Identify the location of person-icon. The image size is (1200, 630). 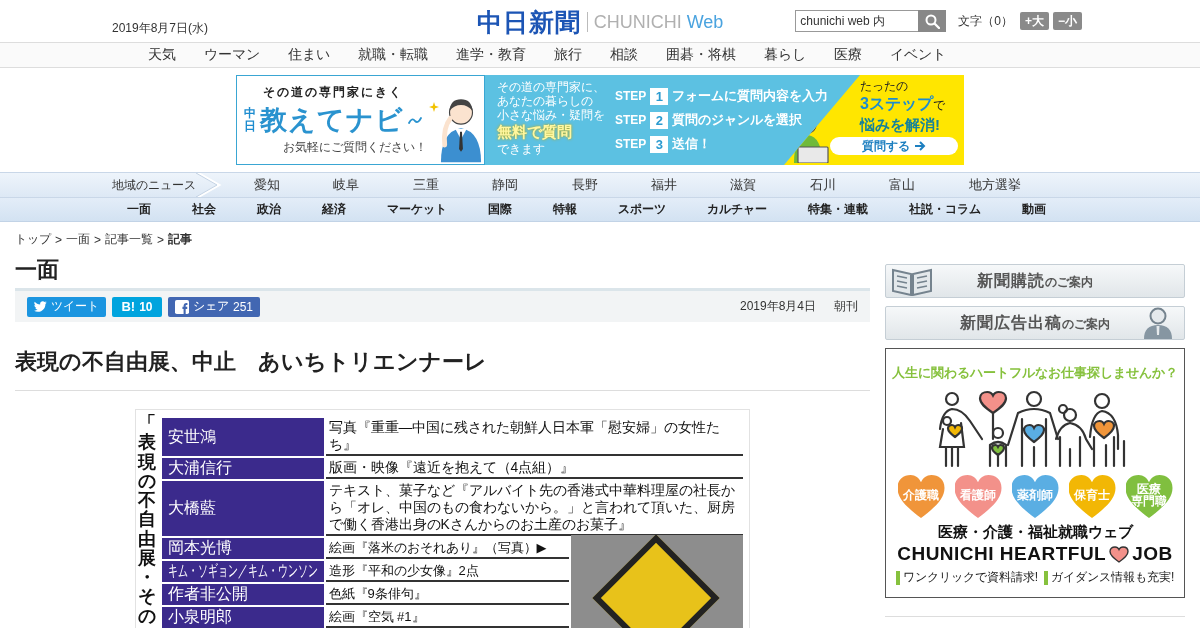
(1158, 323).